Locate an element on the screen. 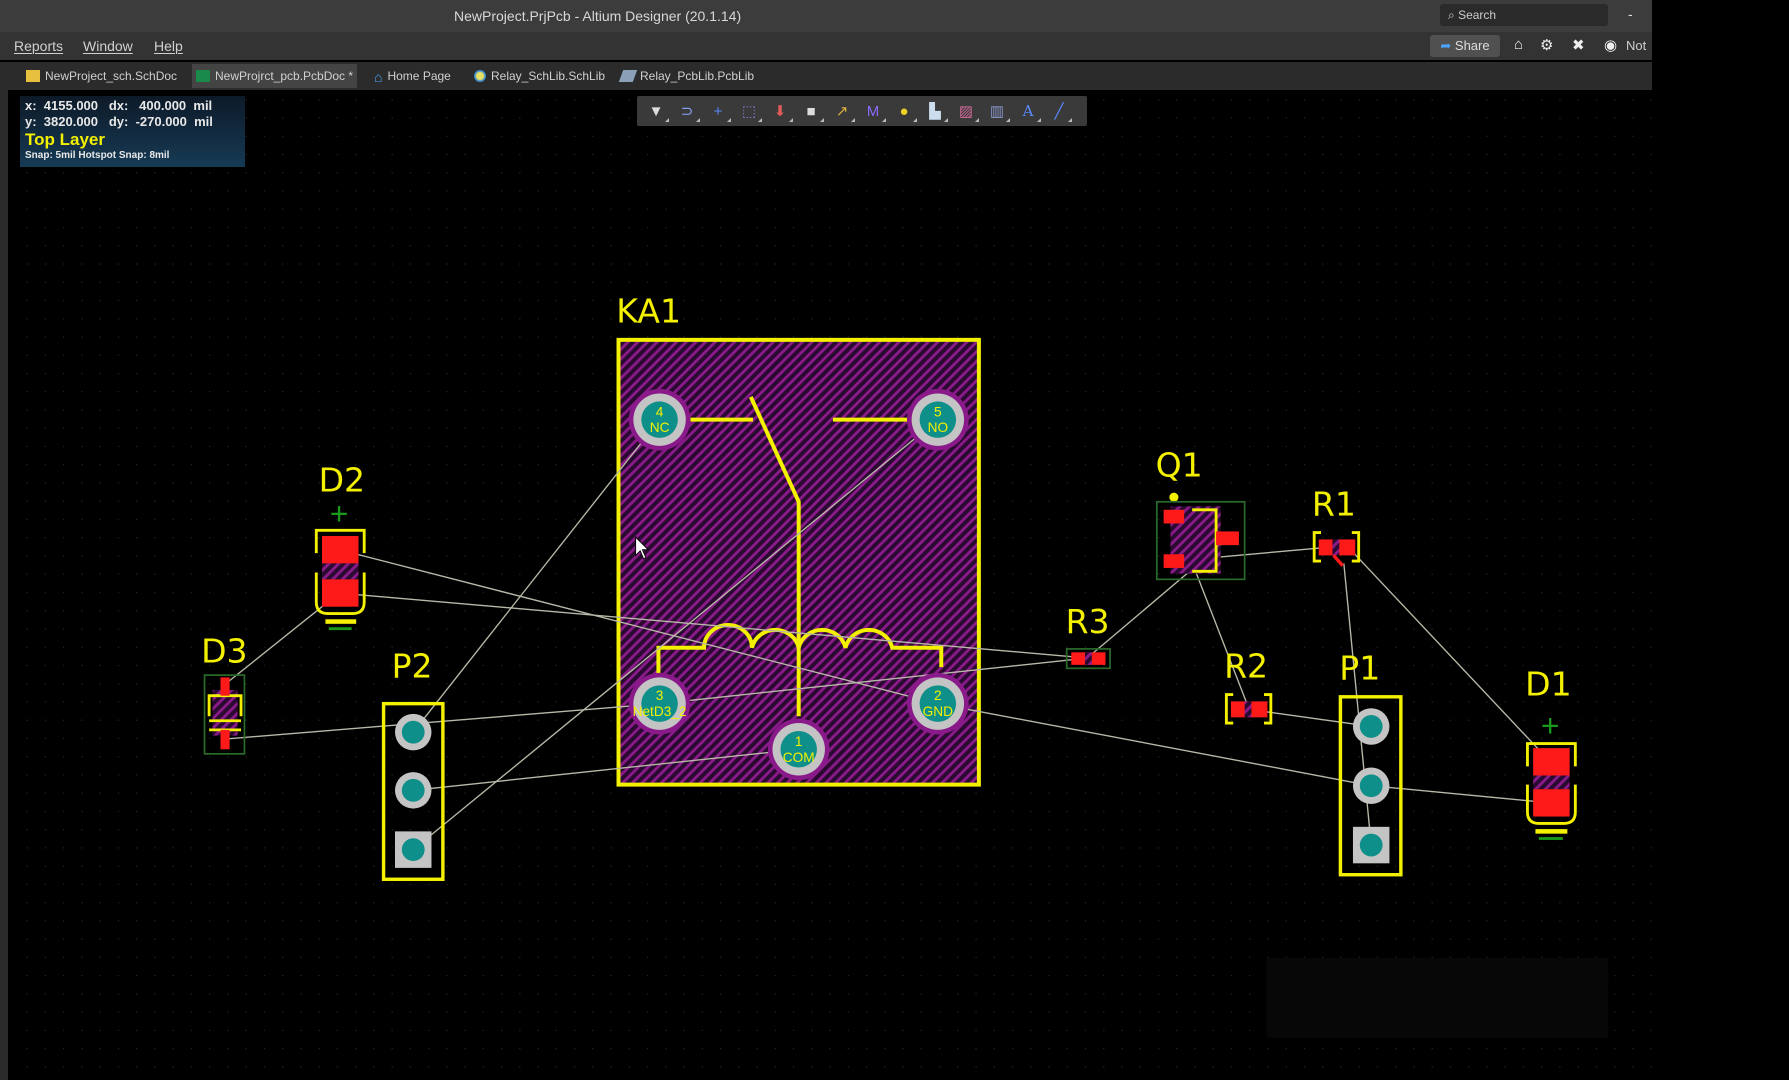  designator-d3: D3 is located at coordinates (224, 651).